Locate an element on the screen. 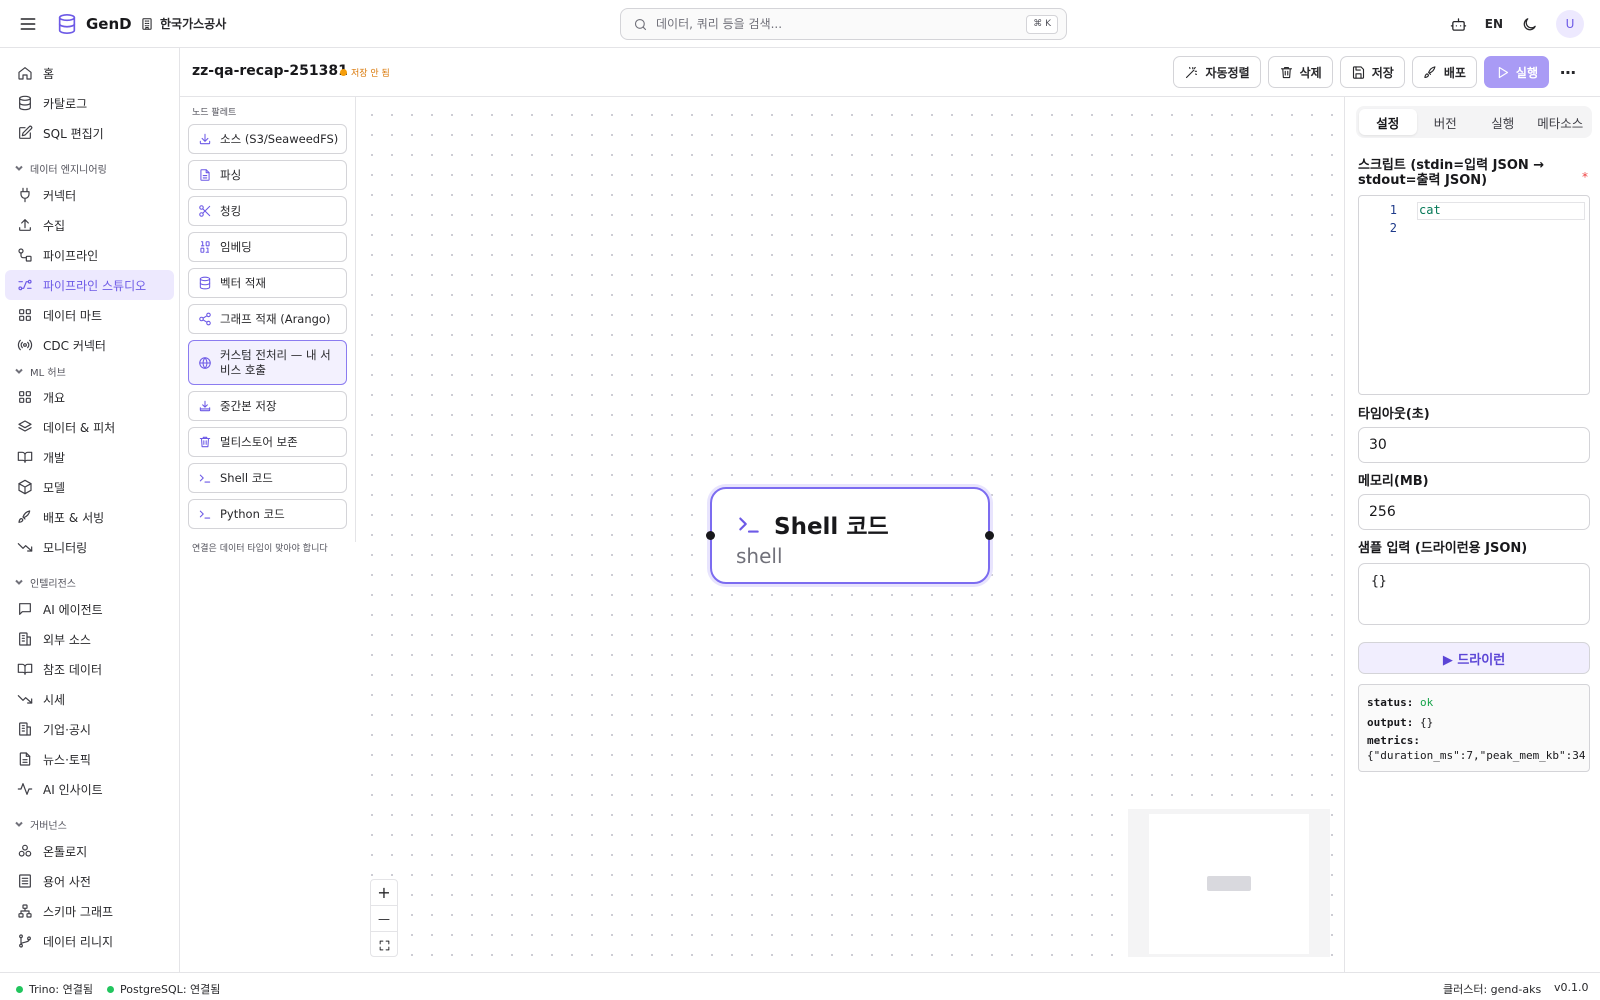 The width and height of the screenshot is (1600, 1000). timeout-input is located at coordinates (1474, 445).